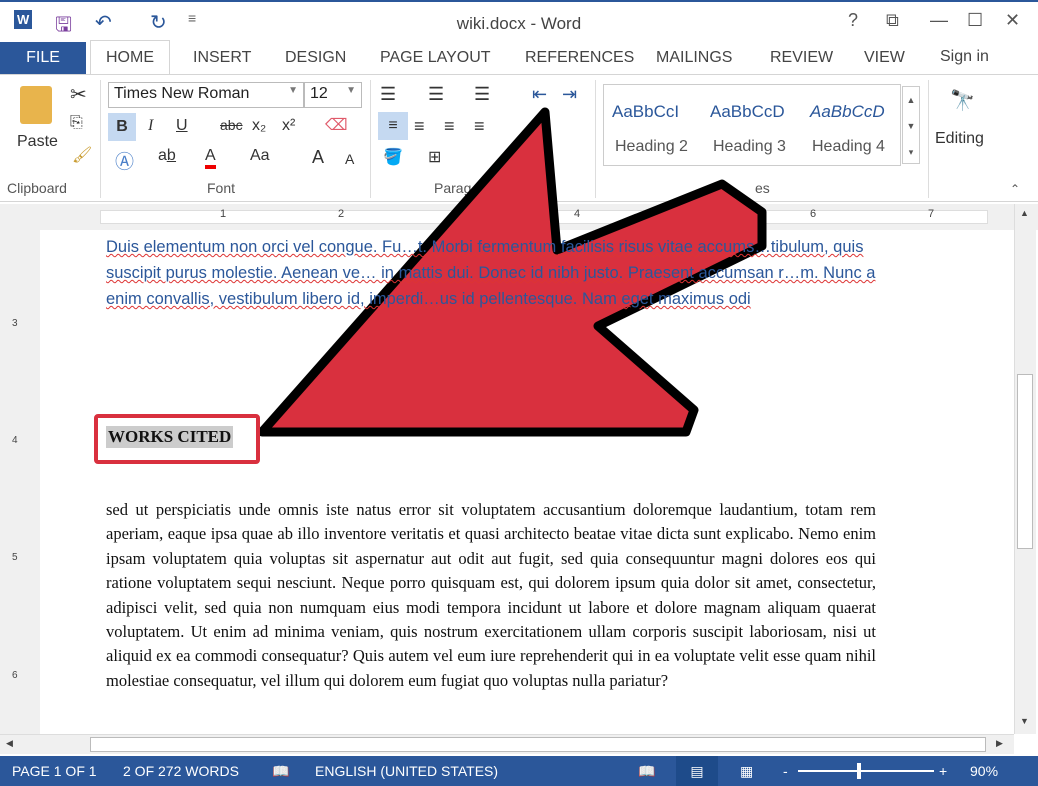 Image resolution: width=1038 pixels, height=786 pixels. Describe the element at coordinates (1024, 213) in the screenshot. I see `scroll-up-icon: ▲` at that location.